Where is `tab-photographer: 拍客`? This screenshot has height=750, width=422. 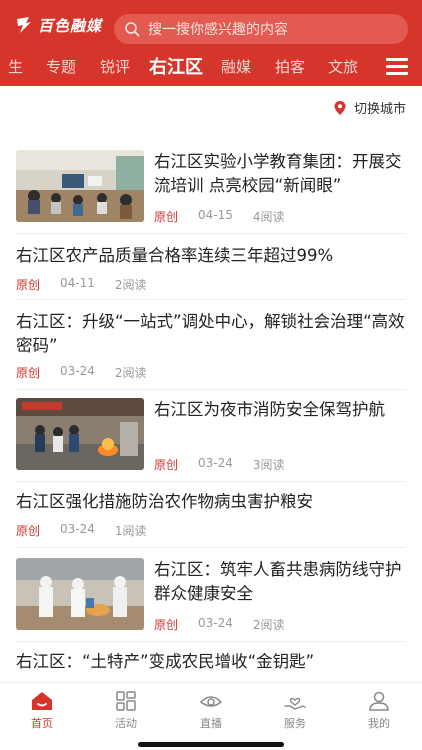
tab-photographer: 拍客 is located at coordinates (290, 66).